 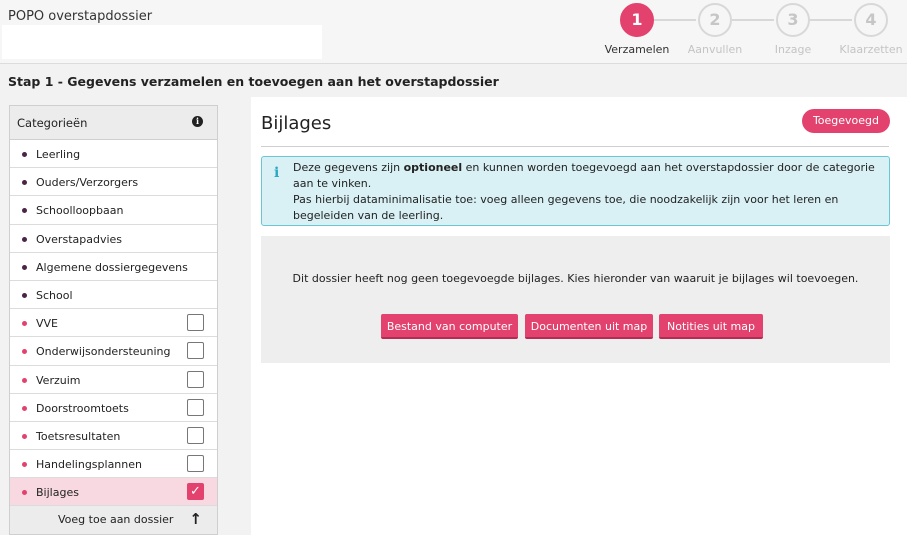 What do you see at coordinates (575, 146) in the screenshot?
I see `divider` at bounding box center [575, 146].